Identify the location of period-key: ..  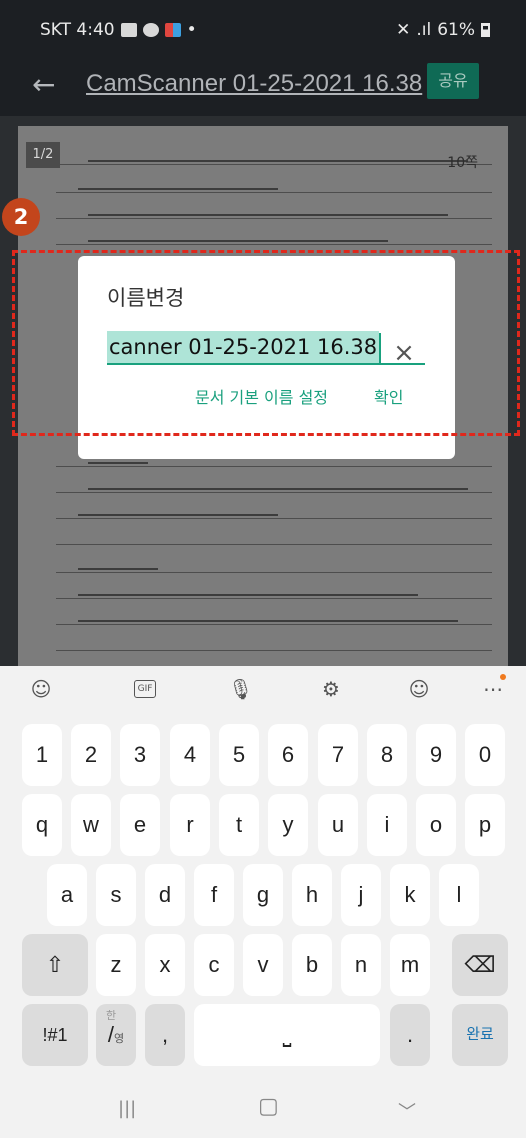
(410, 1035).